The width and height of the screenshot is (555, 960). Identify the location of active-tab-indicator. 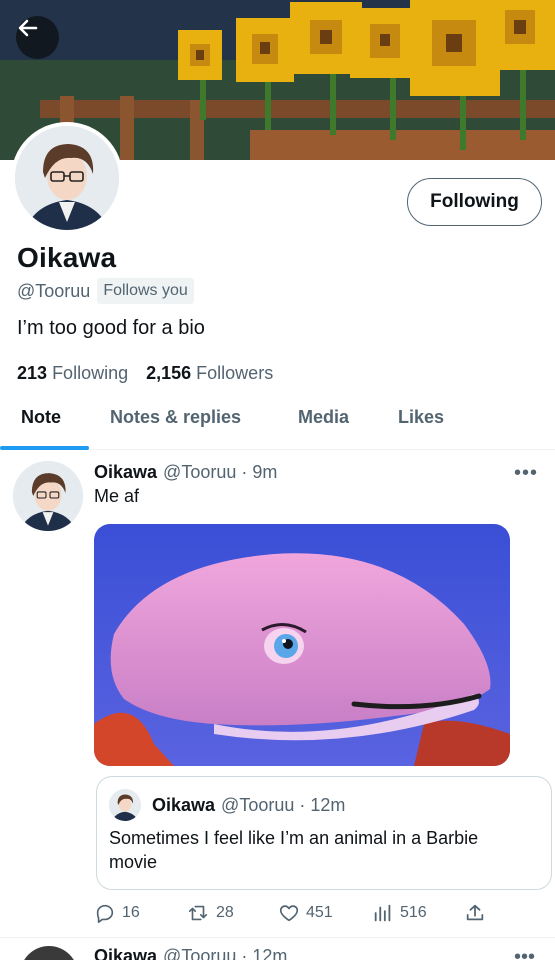
(44, 448).